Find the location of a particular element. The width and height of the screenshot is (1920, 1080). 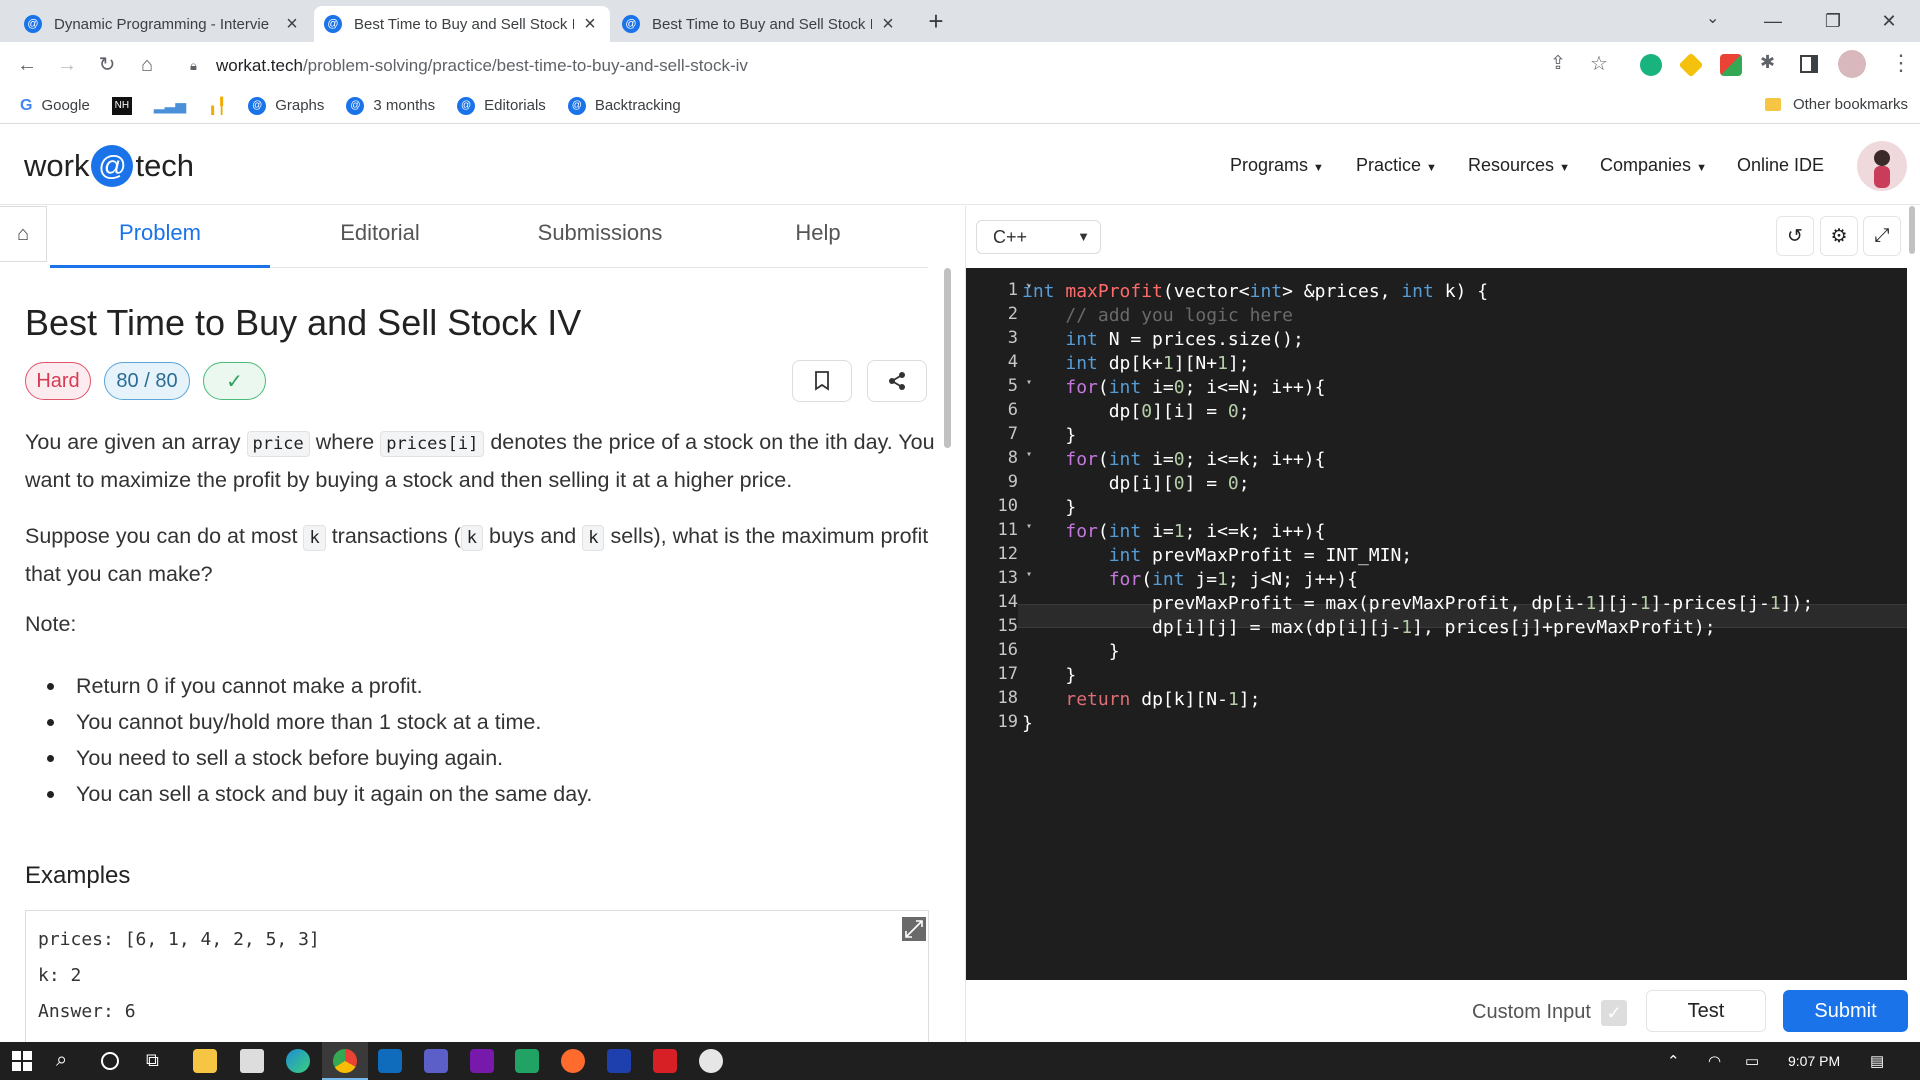

browser-tab-2: @ Best Time to Buy and Sell Stock I × is located at coordinates (462, 24).